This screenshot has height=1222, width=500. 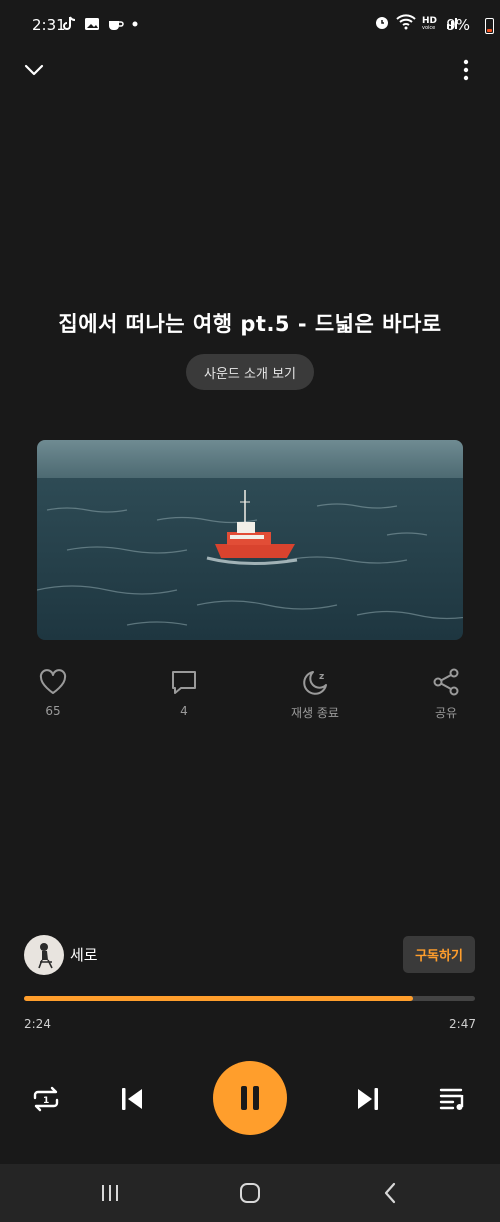 I want to click on tiktok-icon, so click(x=69, y=23).